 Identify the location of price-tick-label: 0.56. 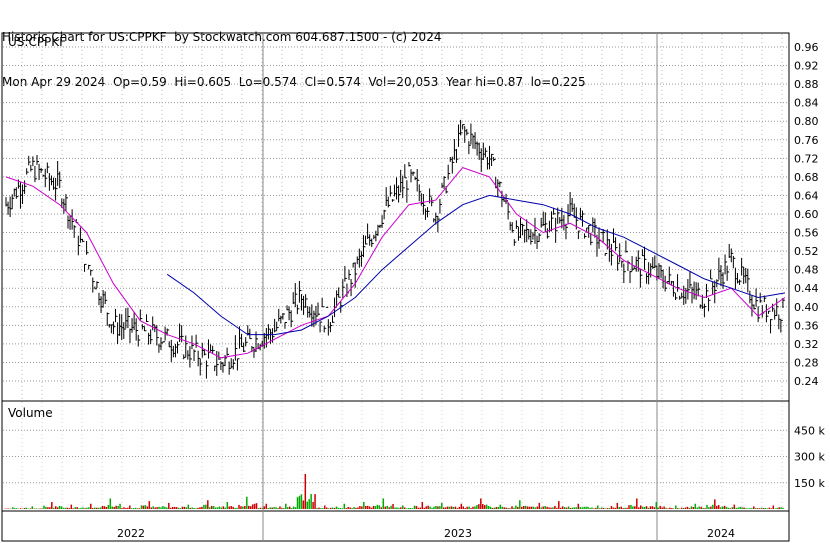
(806, 233).